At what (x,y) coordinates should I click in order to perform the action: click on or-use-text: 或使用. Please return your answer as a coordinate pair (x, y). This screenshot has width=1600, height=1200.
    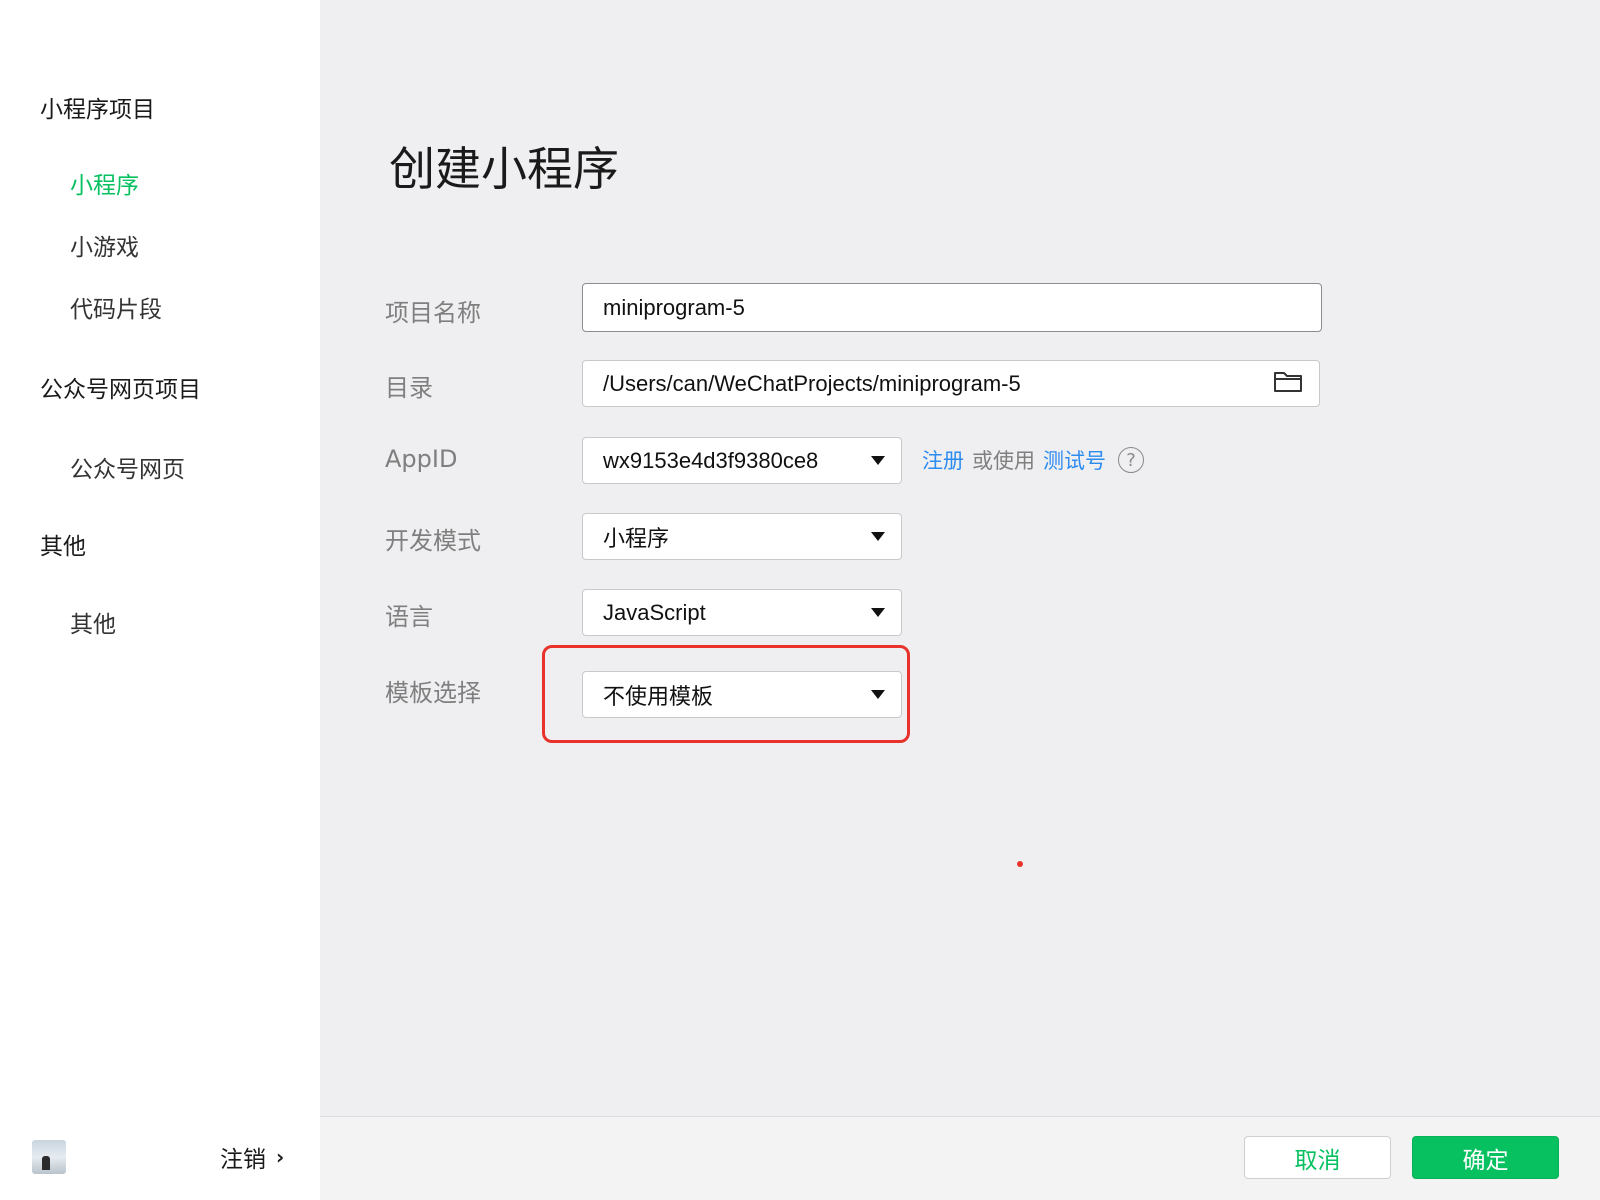
    Looking at the image, I should click on (1003, 461).